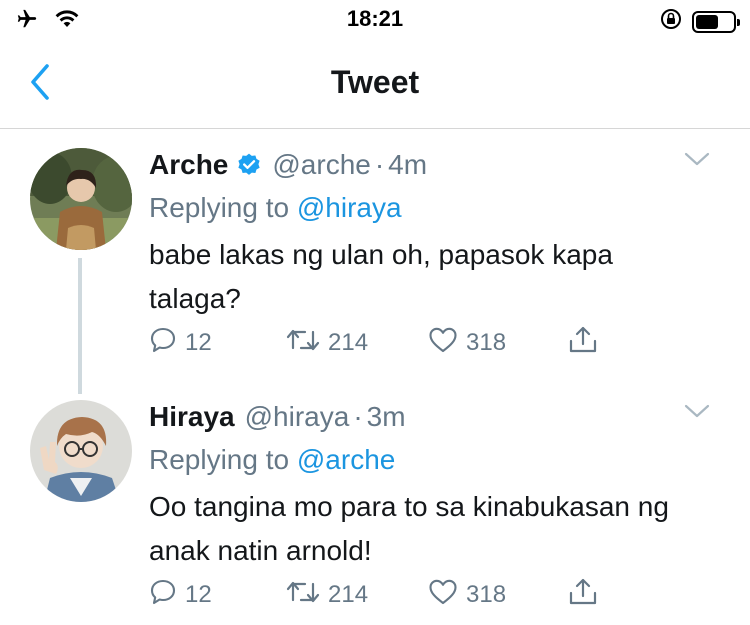  I want to click on tweet-time: 3m, so click(386, 417).